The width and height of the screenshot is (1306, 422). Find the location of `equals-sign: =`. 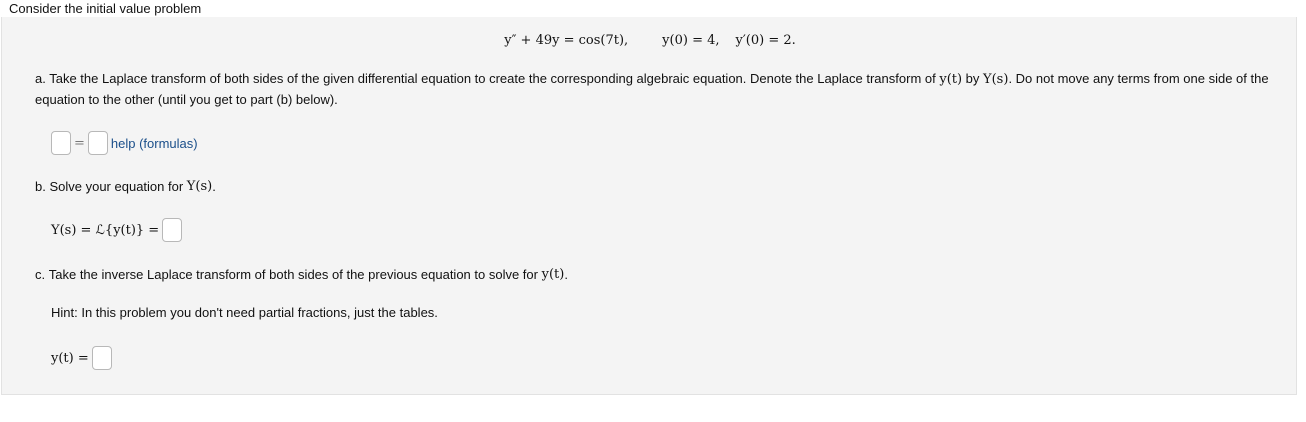

equals-sign: = is located at coordinates (79, 143).